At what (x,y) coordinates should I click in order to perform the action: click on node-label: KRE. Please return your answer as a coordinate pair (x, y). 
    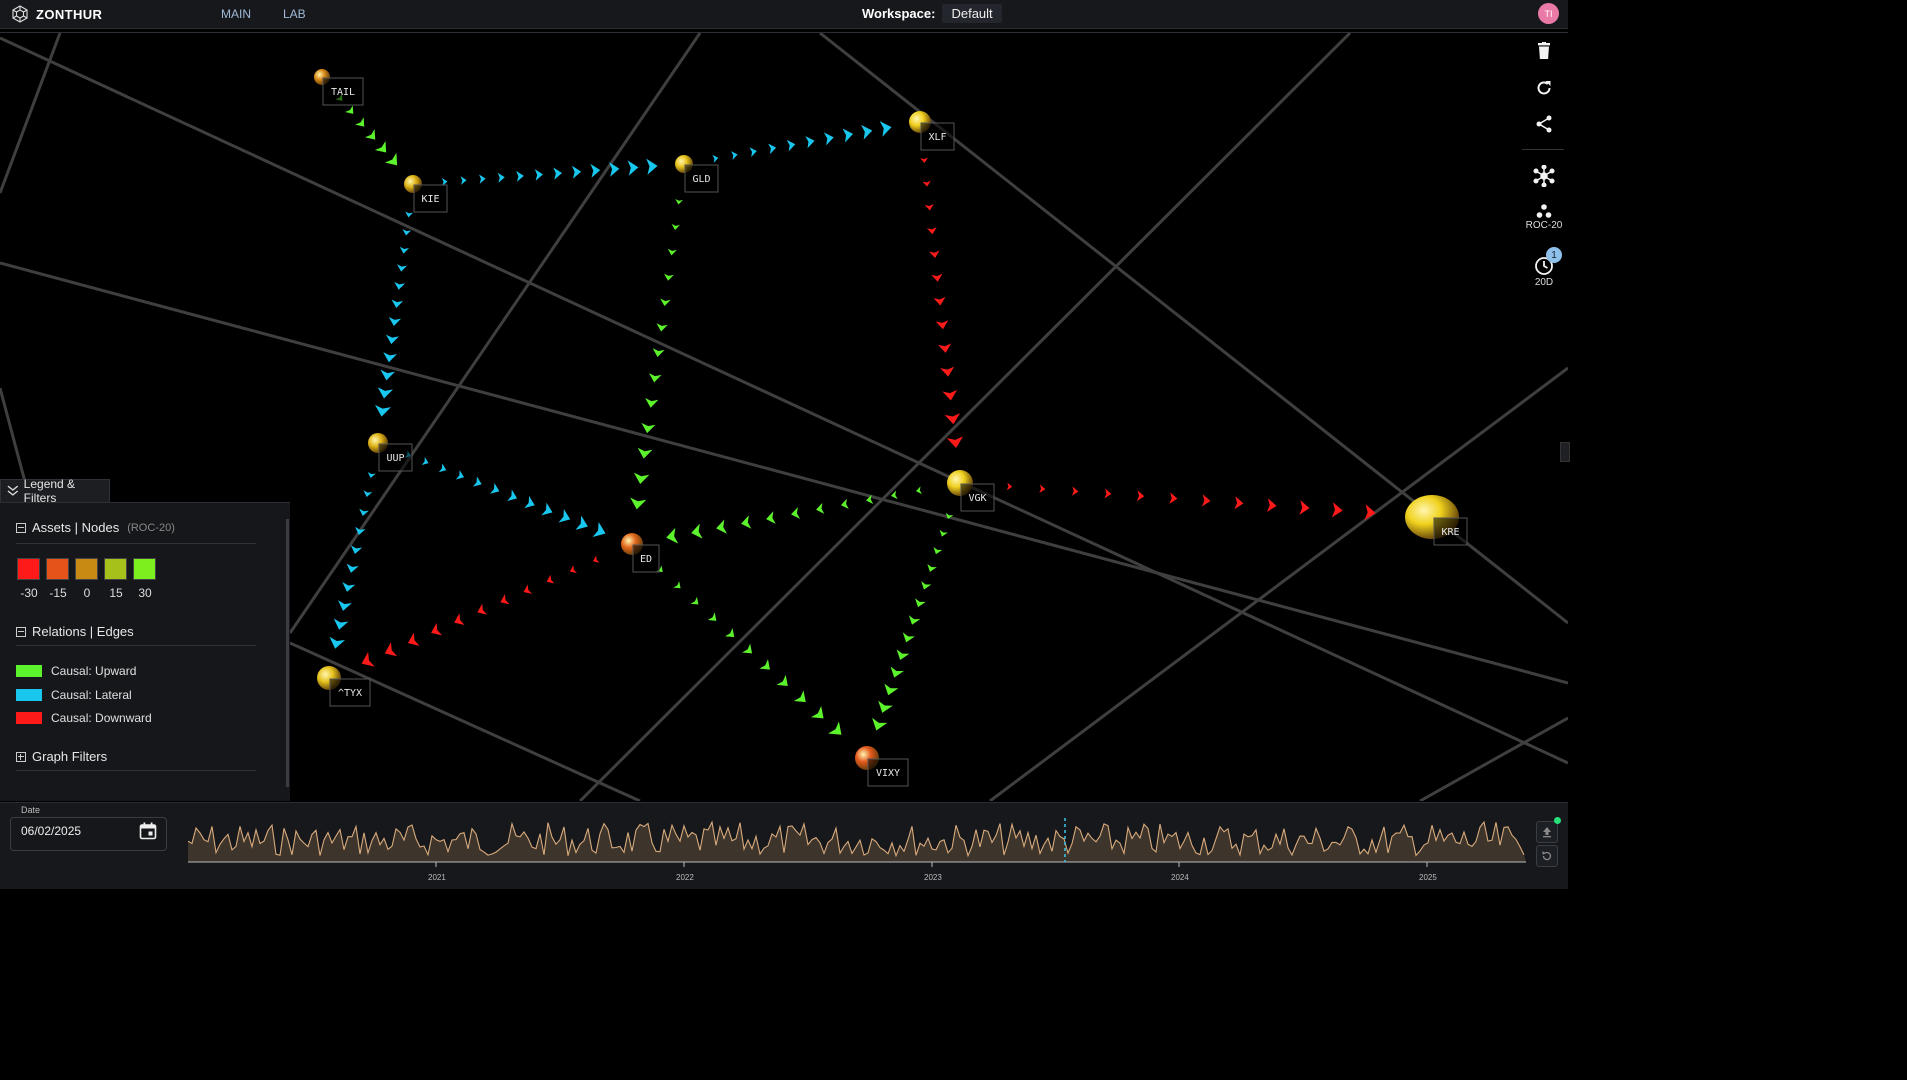
    Looking at the image, I should click on (1450, 532).